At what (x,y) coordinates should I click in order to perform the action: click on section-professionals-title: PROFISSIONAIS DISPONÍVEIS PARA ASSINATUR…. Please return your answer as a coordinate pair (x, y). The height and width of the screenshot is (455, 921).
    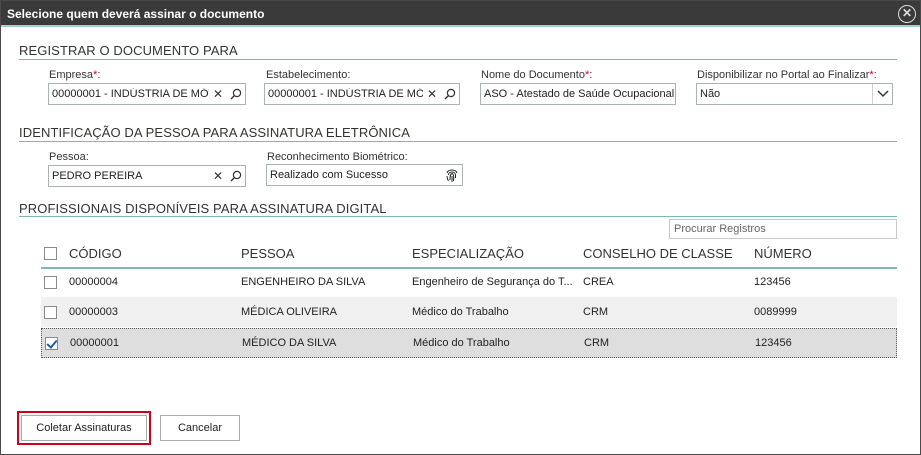
    Looking at the image, I should click on (203, 208).